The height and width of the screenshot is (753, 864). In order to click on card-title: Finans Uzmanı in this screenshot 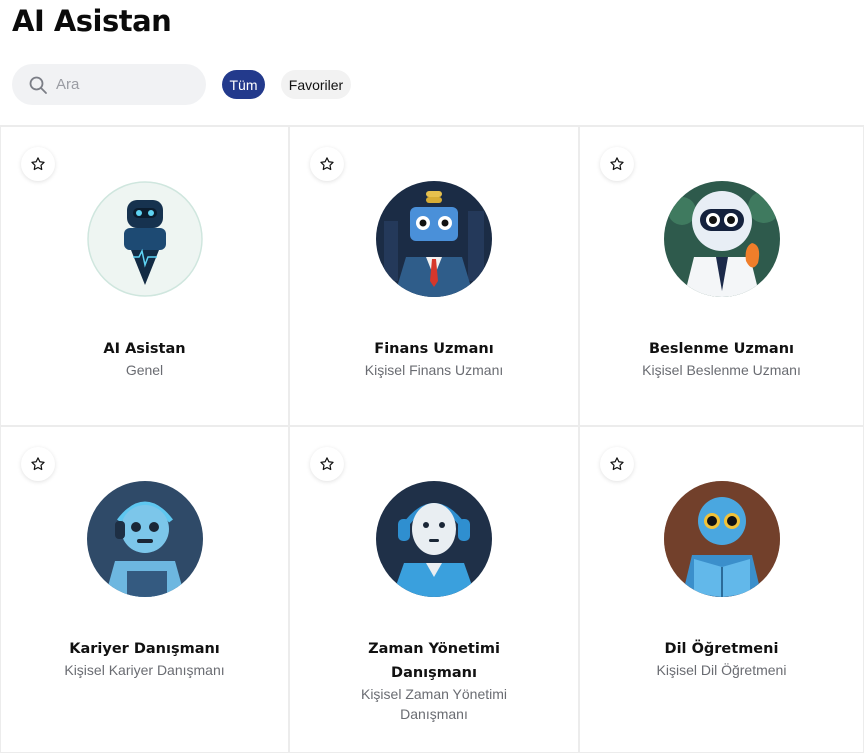, I will do `click(434, 349)`.